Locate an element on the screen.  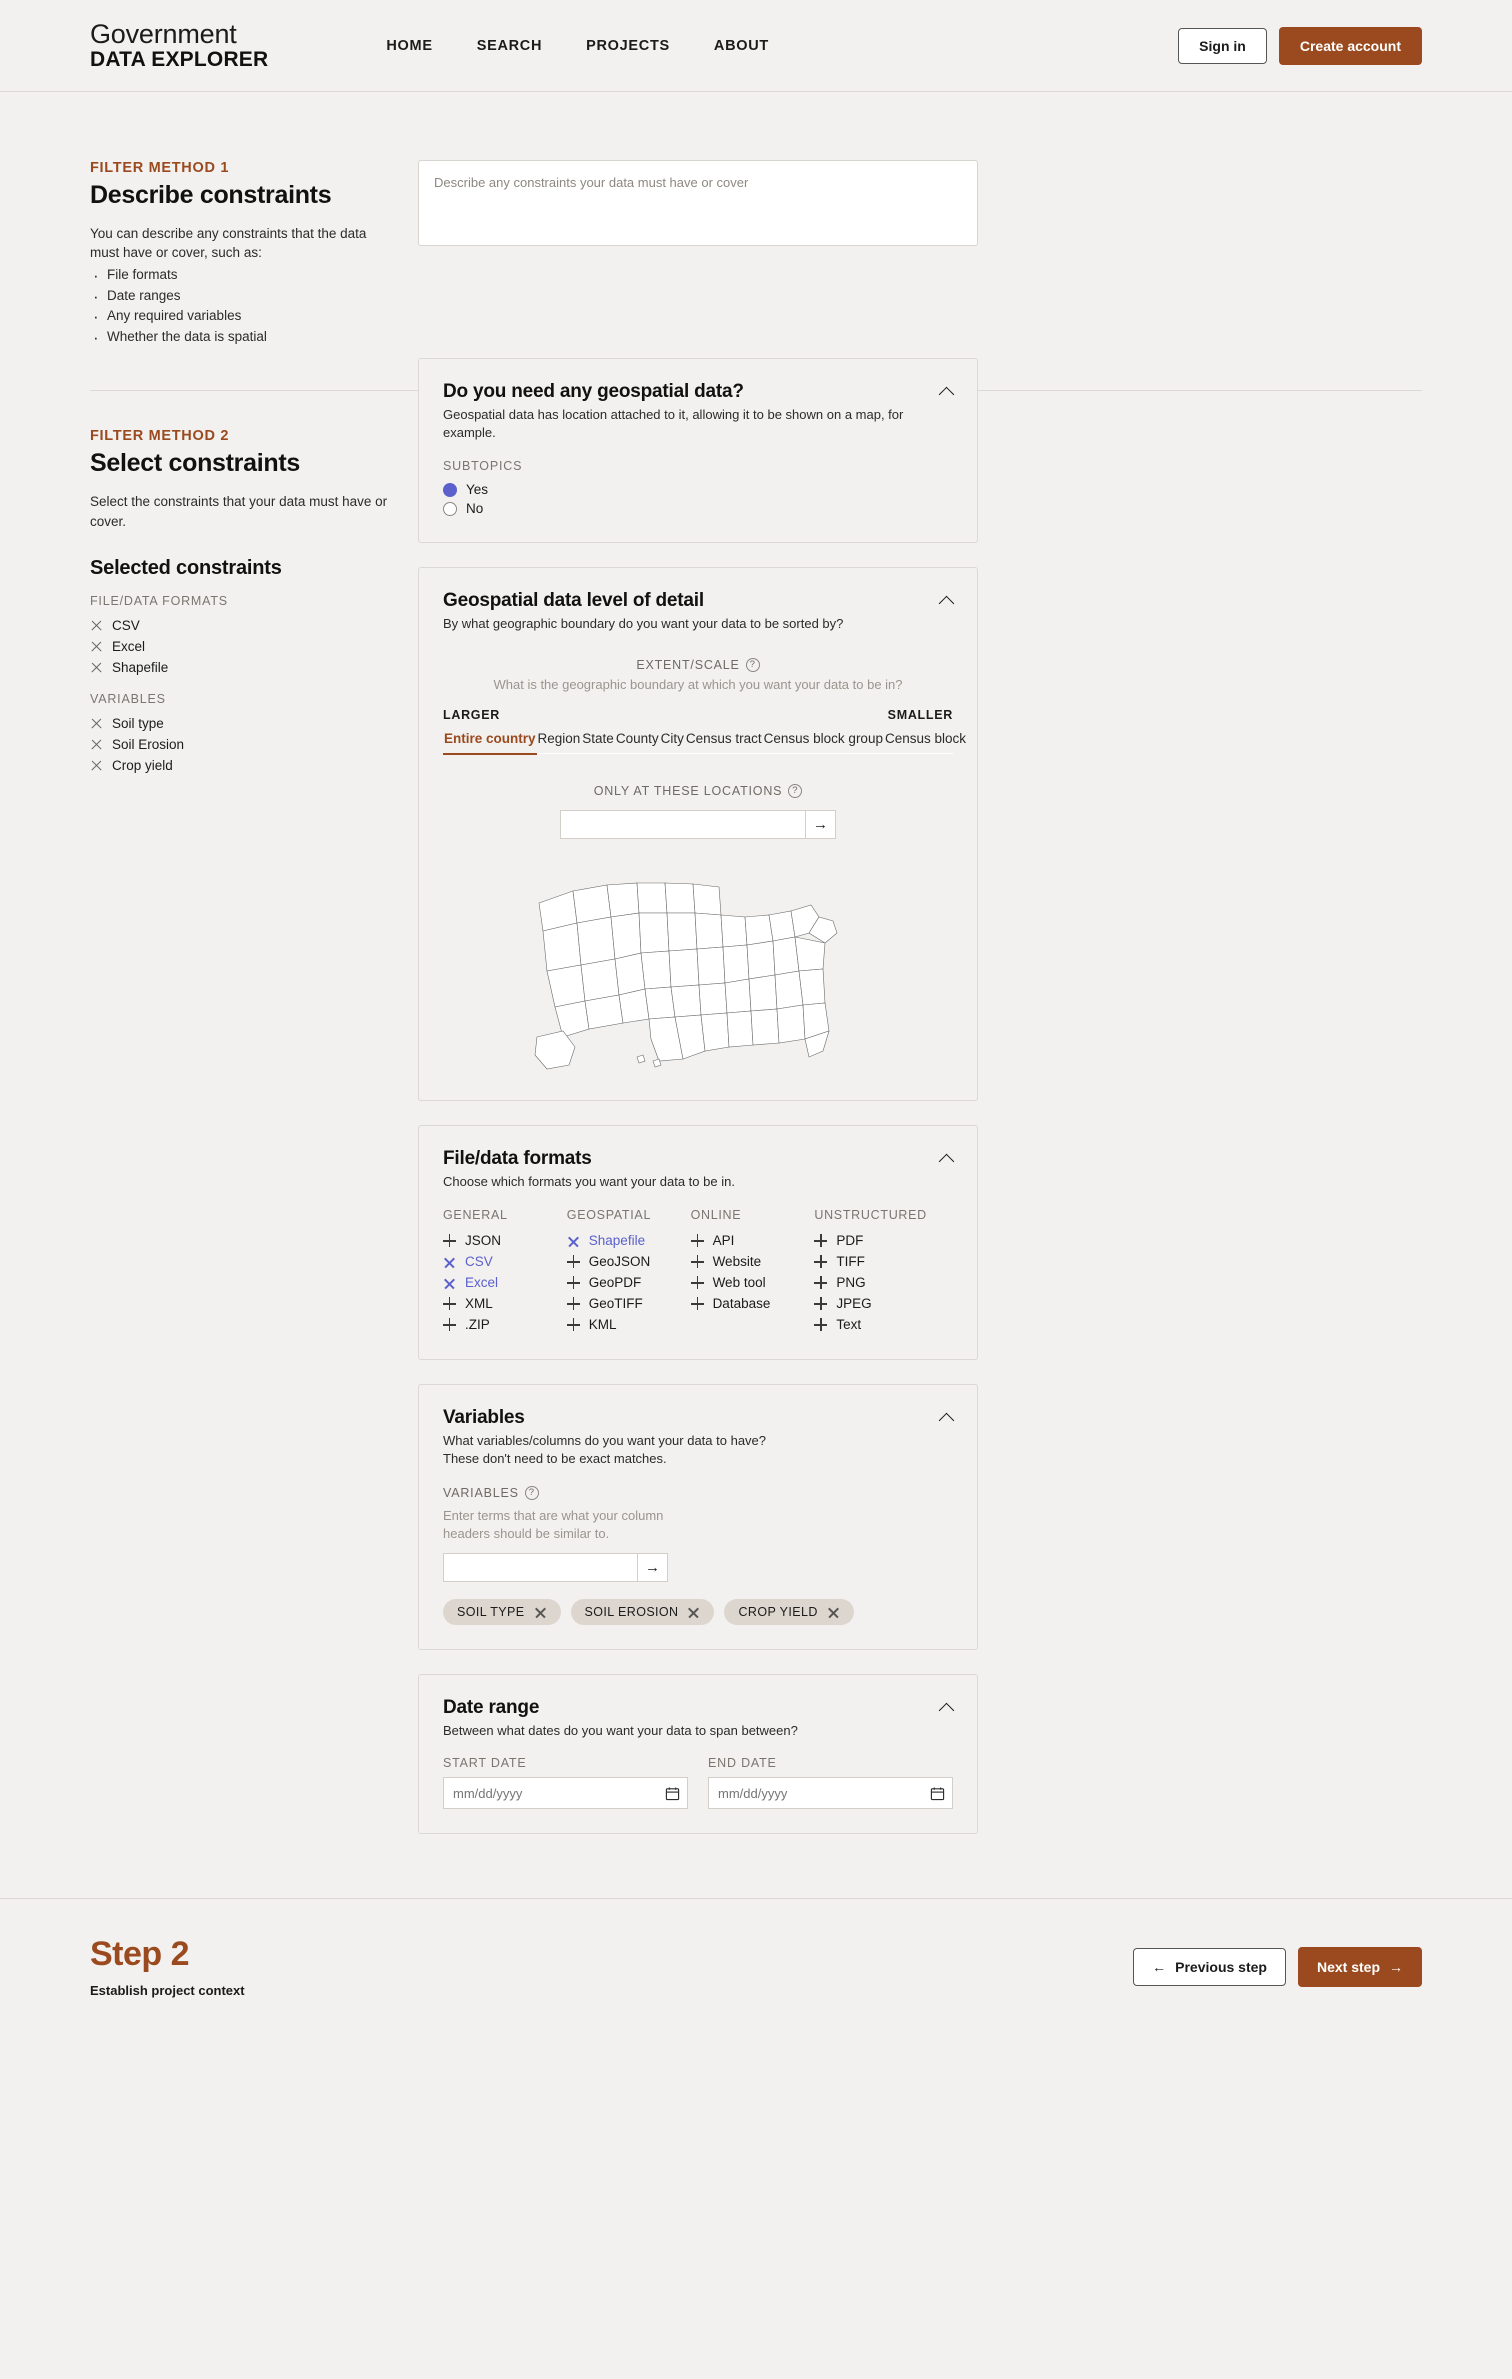
variables-tag-list: SOIL TYPE SOIL EROSION CROP YIELD is located at coordinates (698, 1612).